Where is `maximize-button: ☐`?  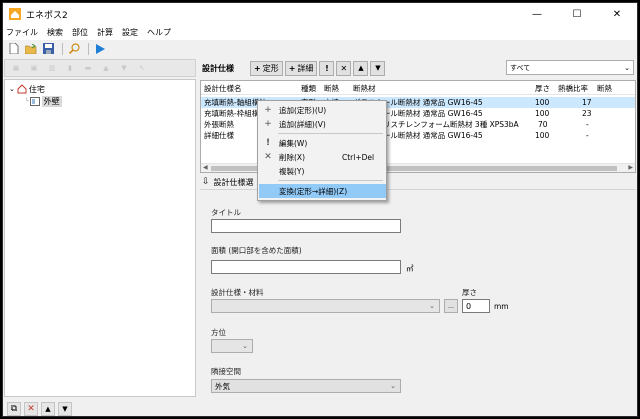
maximize-button: ☐ is located at coordinates (577, 14).